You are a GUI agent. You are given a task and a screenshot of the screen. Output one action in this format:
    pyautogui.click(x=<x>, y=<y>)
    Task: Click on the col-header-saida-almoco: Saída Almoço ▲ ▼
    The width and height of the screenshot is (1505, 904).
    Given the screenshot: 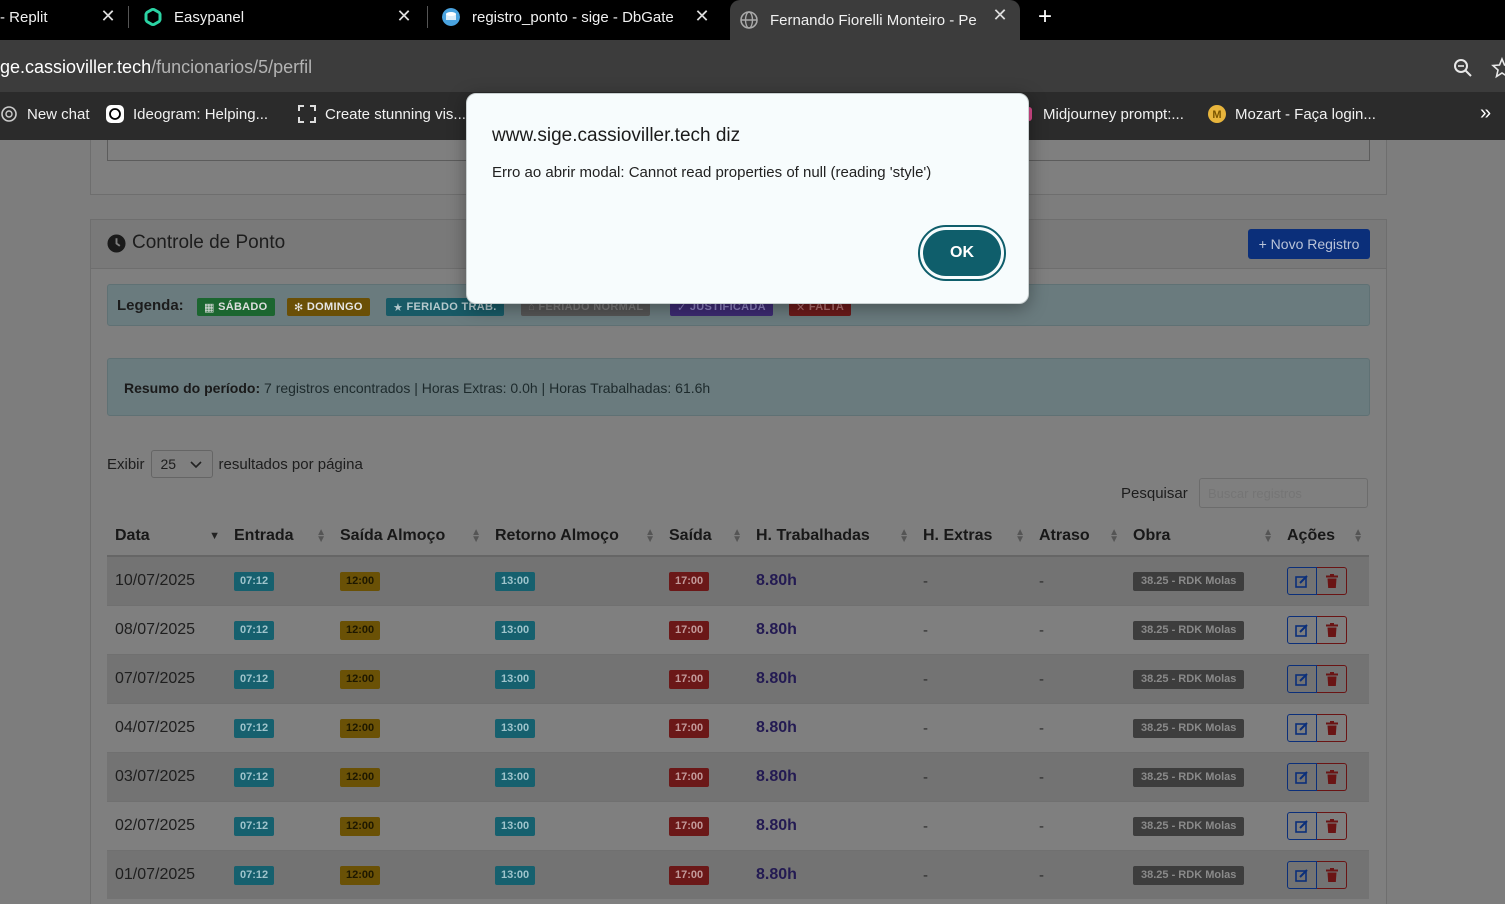 What is the action you would take?
    pyautogui.click(x=409, y=537)
    